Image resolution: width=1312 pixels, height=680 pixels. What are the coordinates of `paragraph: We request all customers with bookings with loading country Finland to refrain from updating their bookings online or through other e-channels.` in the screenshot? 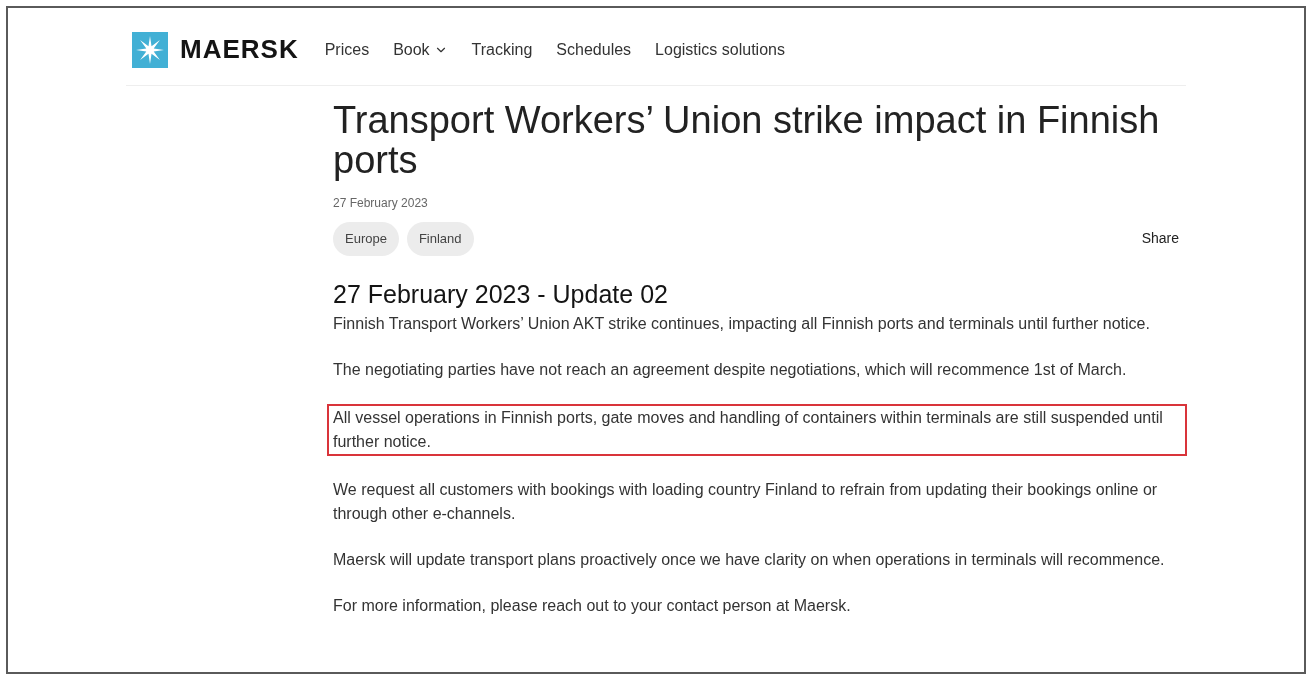 It's located at (746, 501).